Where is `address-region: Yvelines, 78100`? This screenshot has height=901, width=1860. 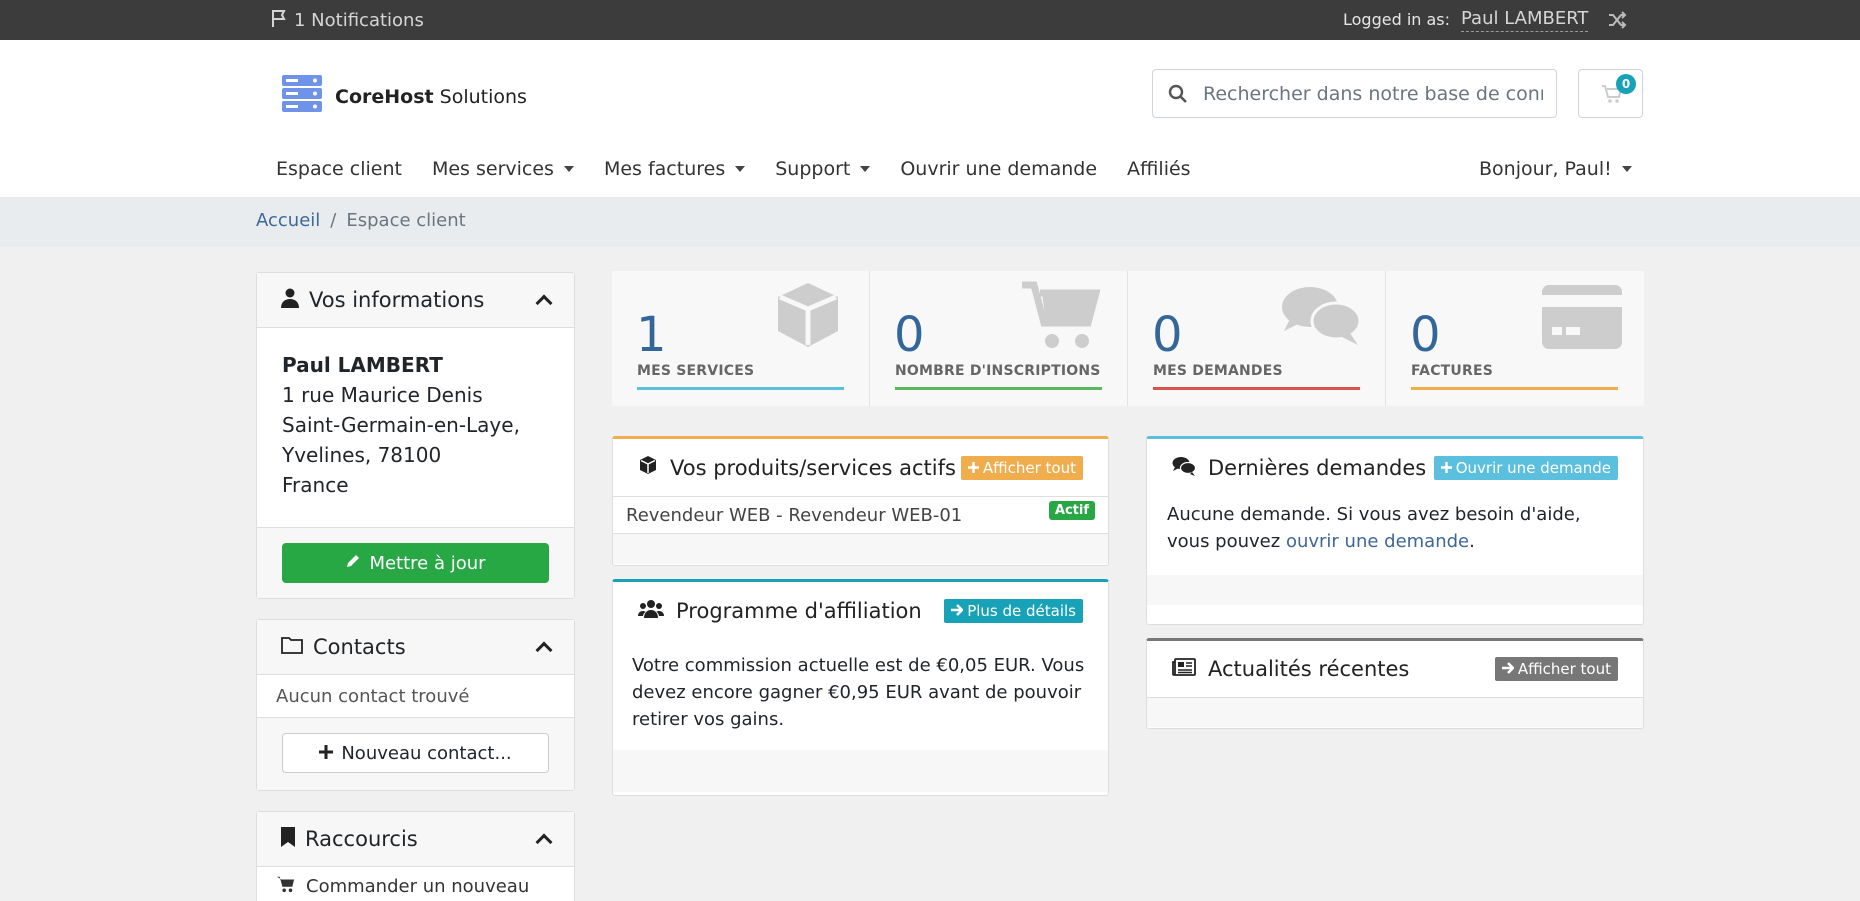 address-region: Yvelines, 78100 is located at coordinates (362, 455).